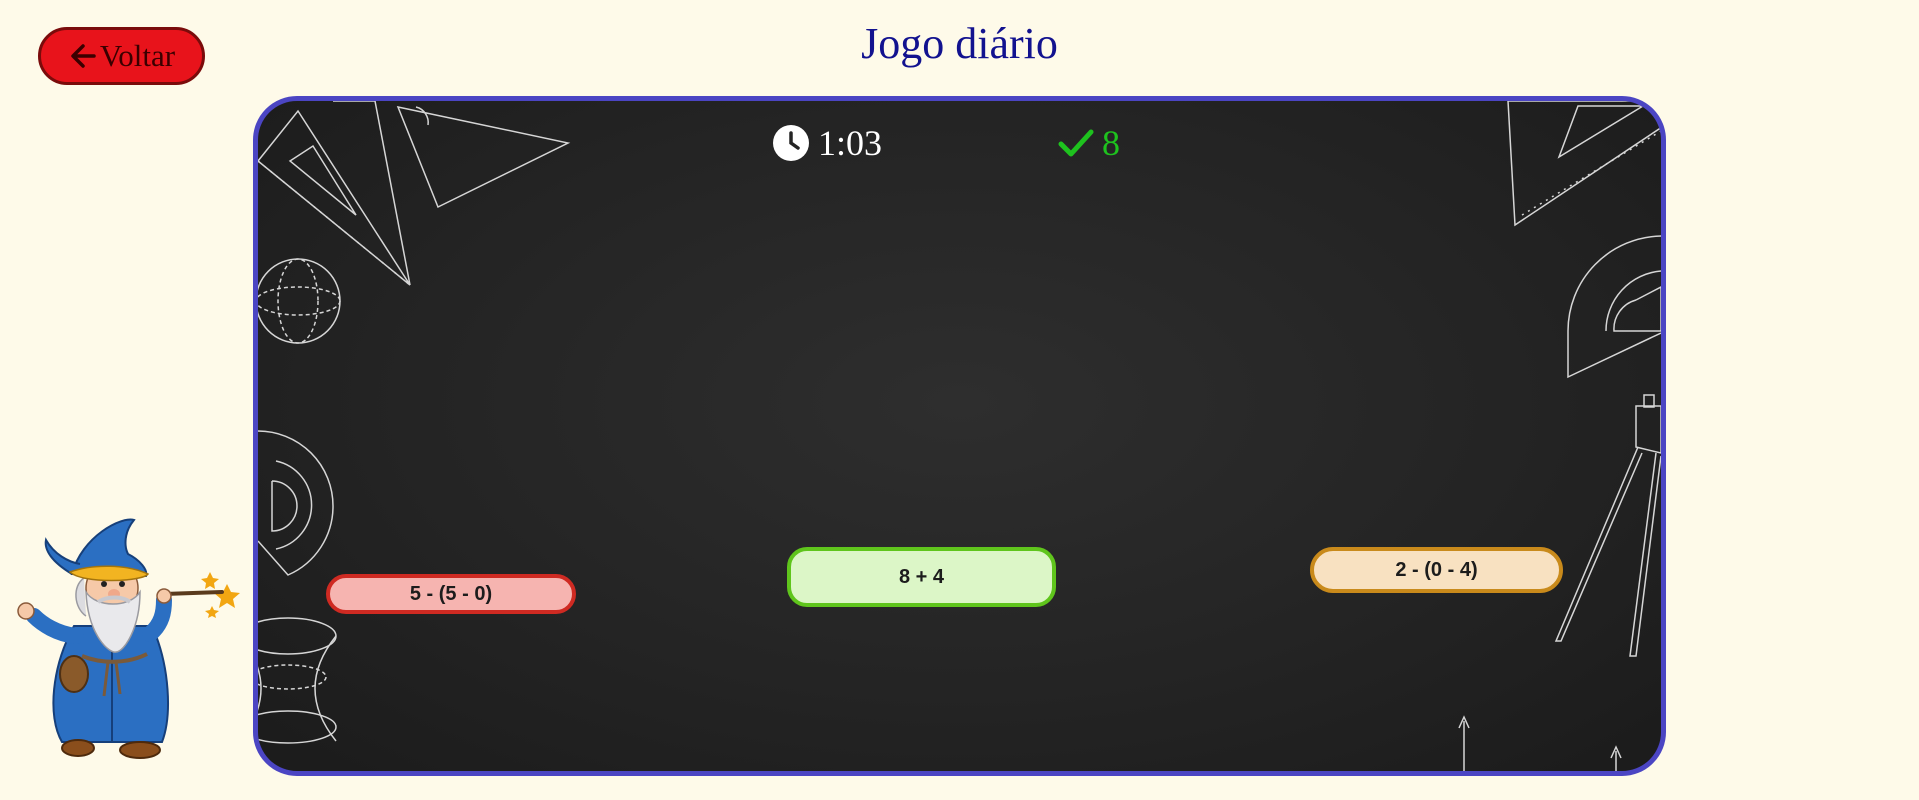 The image size is (1919, 800). I want to click on answer-option-3-label: 2 - (0 - 4), so click(1436, 569).